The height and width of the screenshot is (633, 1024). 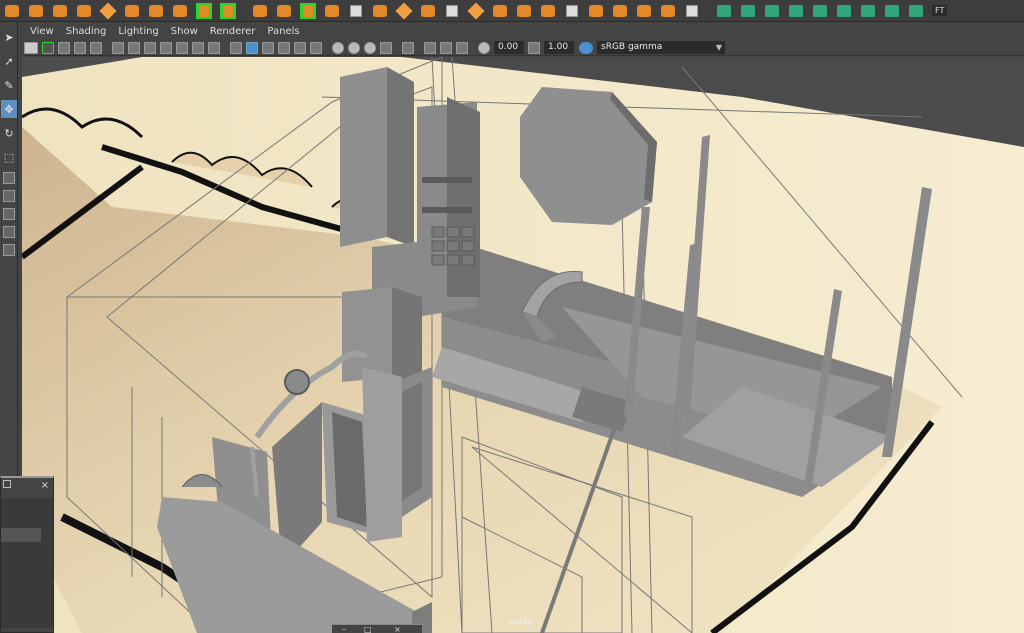 I want to click on safe-title-icon, so click(x=214, y=47).